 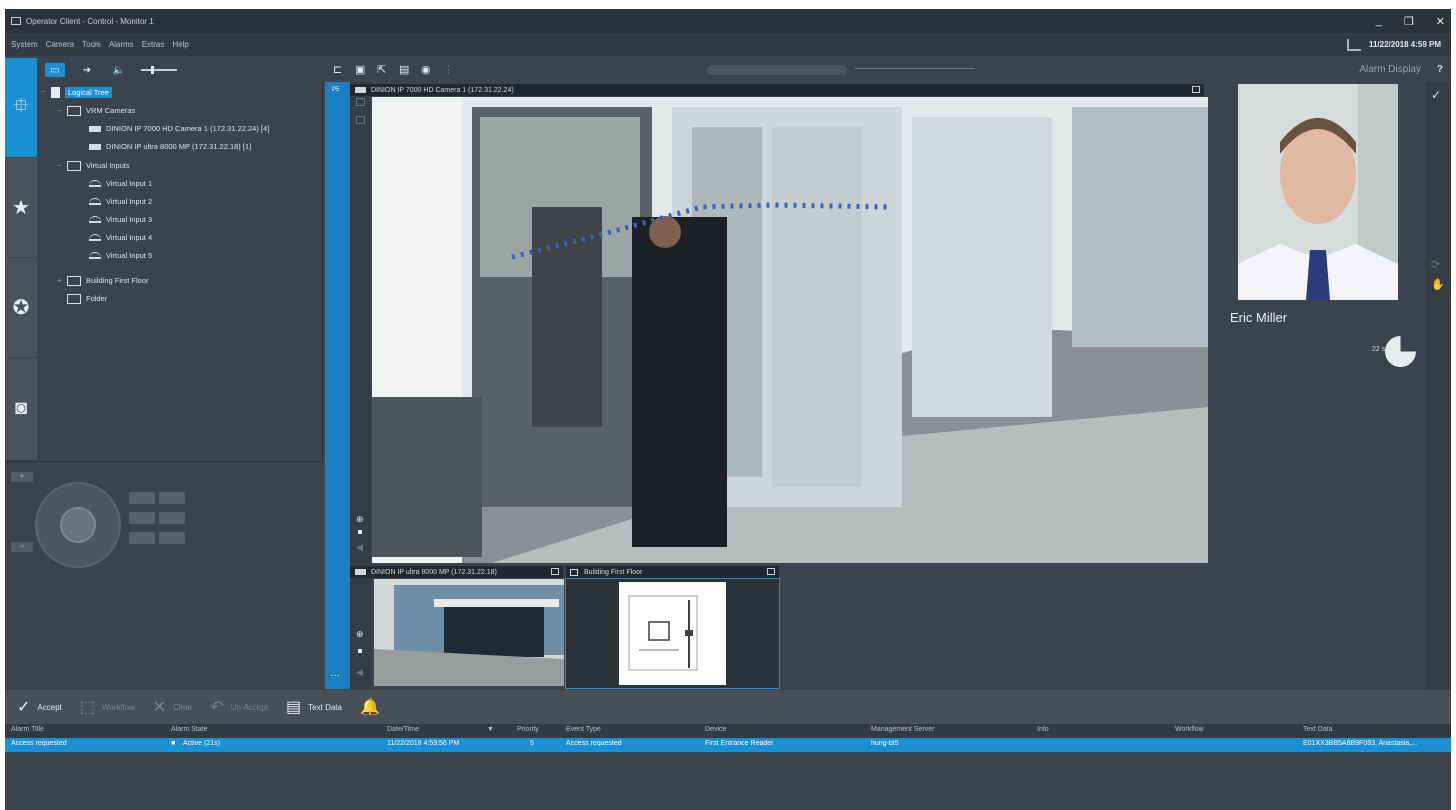 What do you see at coordinates (189, 729) in the screenshot?
I see `column-alarm-state: Alarm State` at bounding box center [189, 729].